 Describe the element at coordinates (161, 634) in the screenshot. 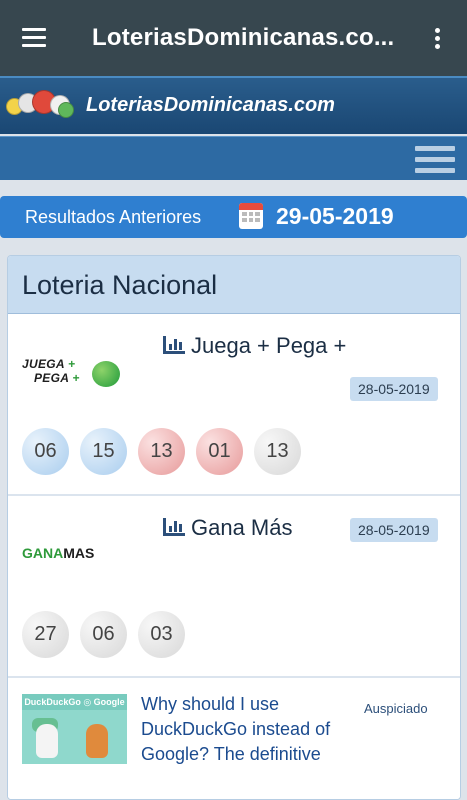

I see `number-ball: 03` at that location.